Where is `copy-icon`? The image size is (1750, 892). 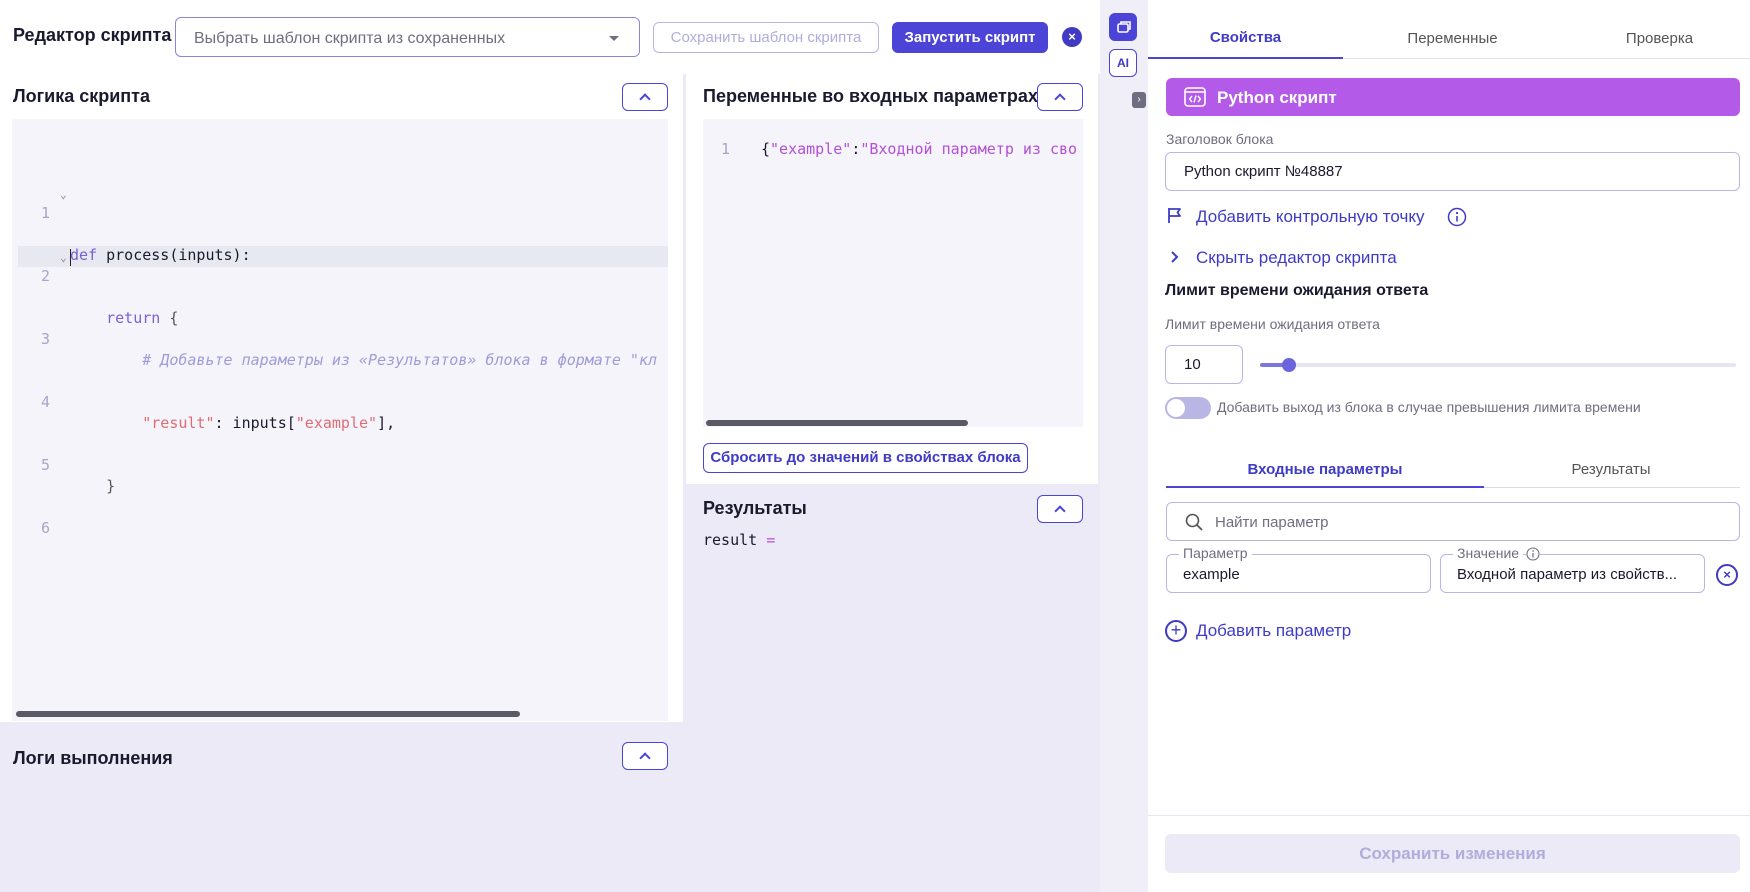 copy-icon is located at coordinates (1123, 27).